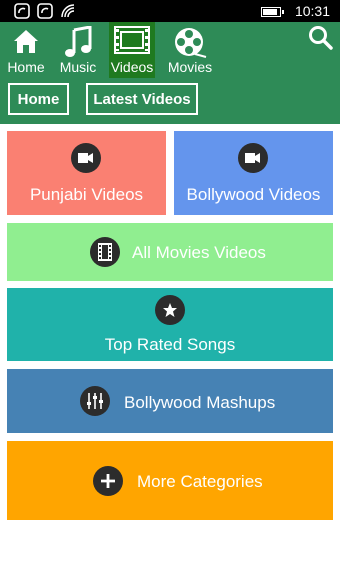  What do you see at coordinates (68, 11) in the screenshot?
I see `wifi-icon` at bounding box center [68, 11].